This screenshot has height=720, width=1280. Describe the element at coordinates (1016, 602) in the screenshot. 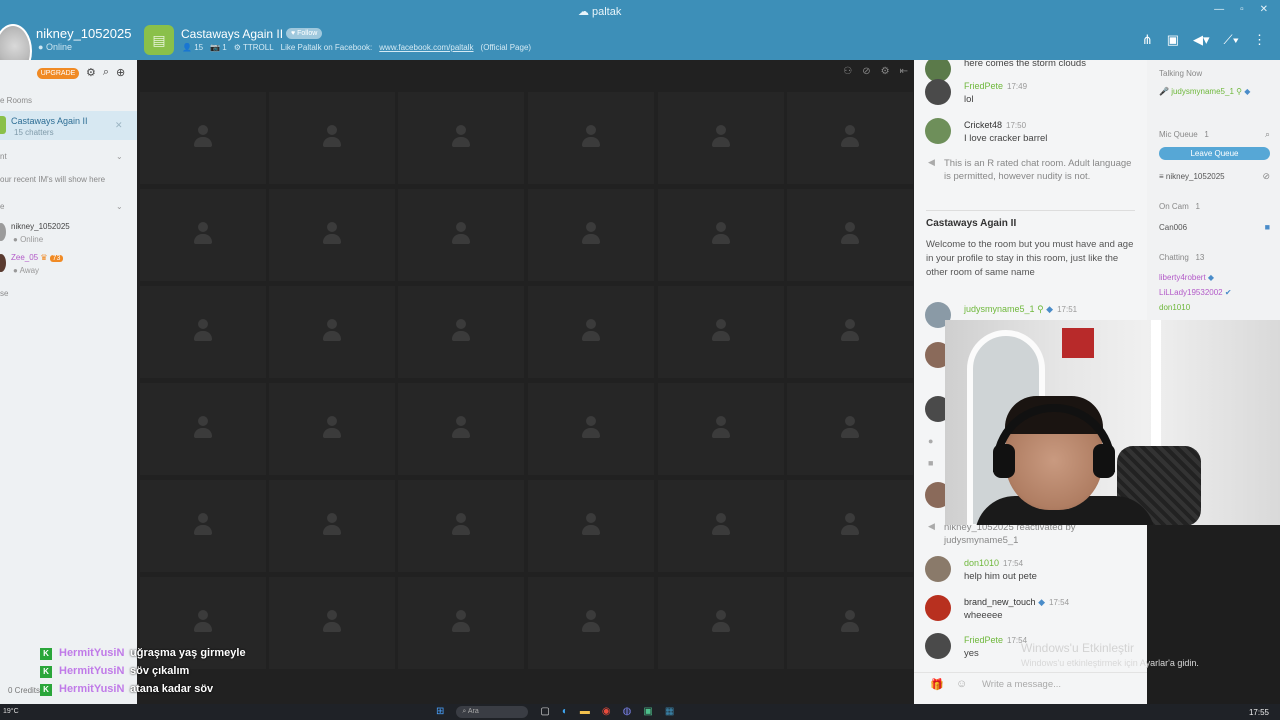

I see `chat-username: brand_new_touch ◆ 17:54` at that location.